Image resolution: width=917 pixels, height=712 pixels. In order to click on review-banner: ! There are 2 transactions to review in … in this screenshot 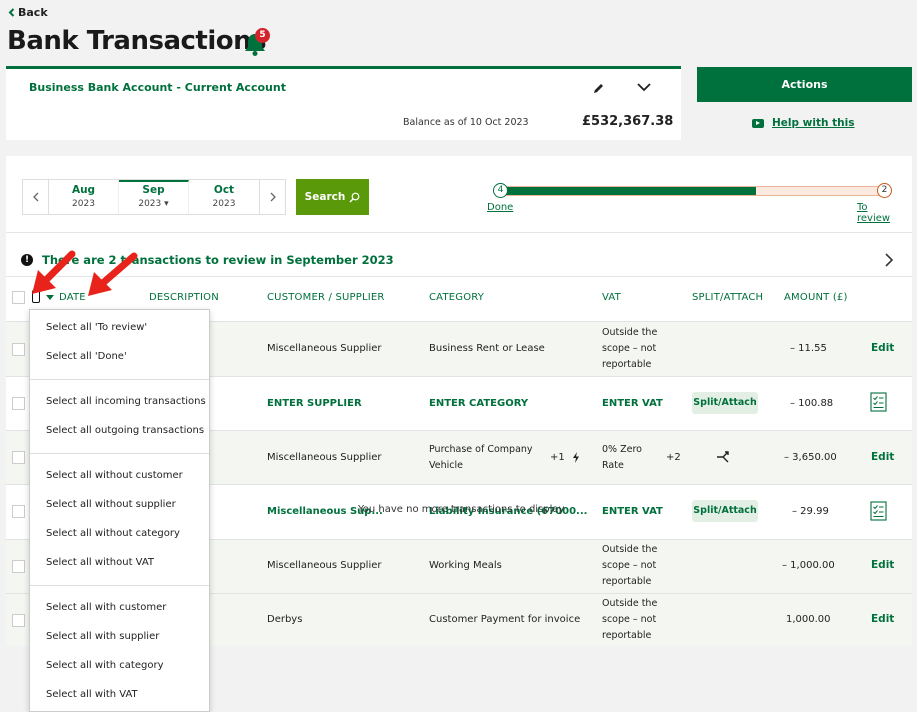, I will do `click(459, 260)`.